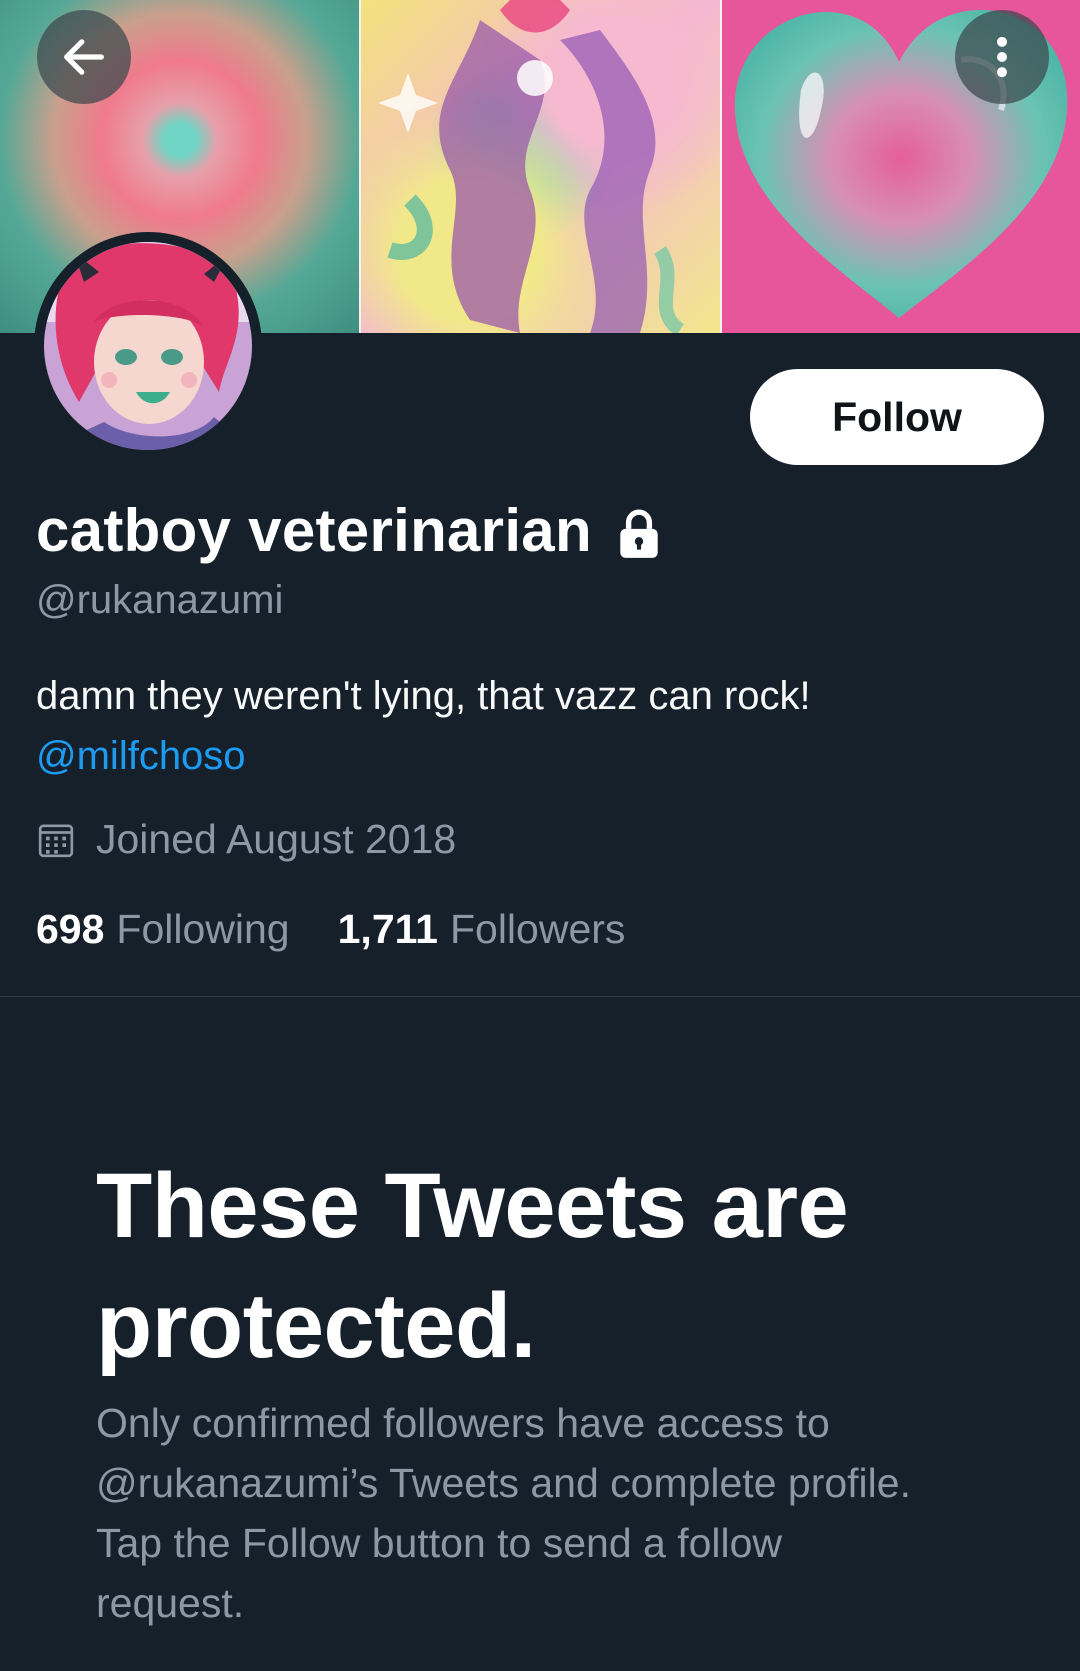 The width and height of the screenshot is (1080, 1671). Describe the element at coordinates (531, 166) in the screenshot. I see `banner-figure-art` at that location.